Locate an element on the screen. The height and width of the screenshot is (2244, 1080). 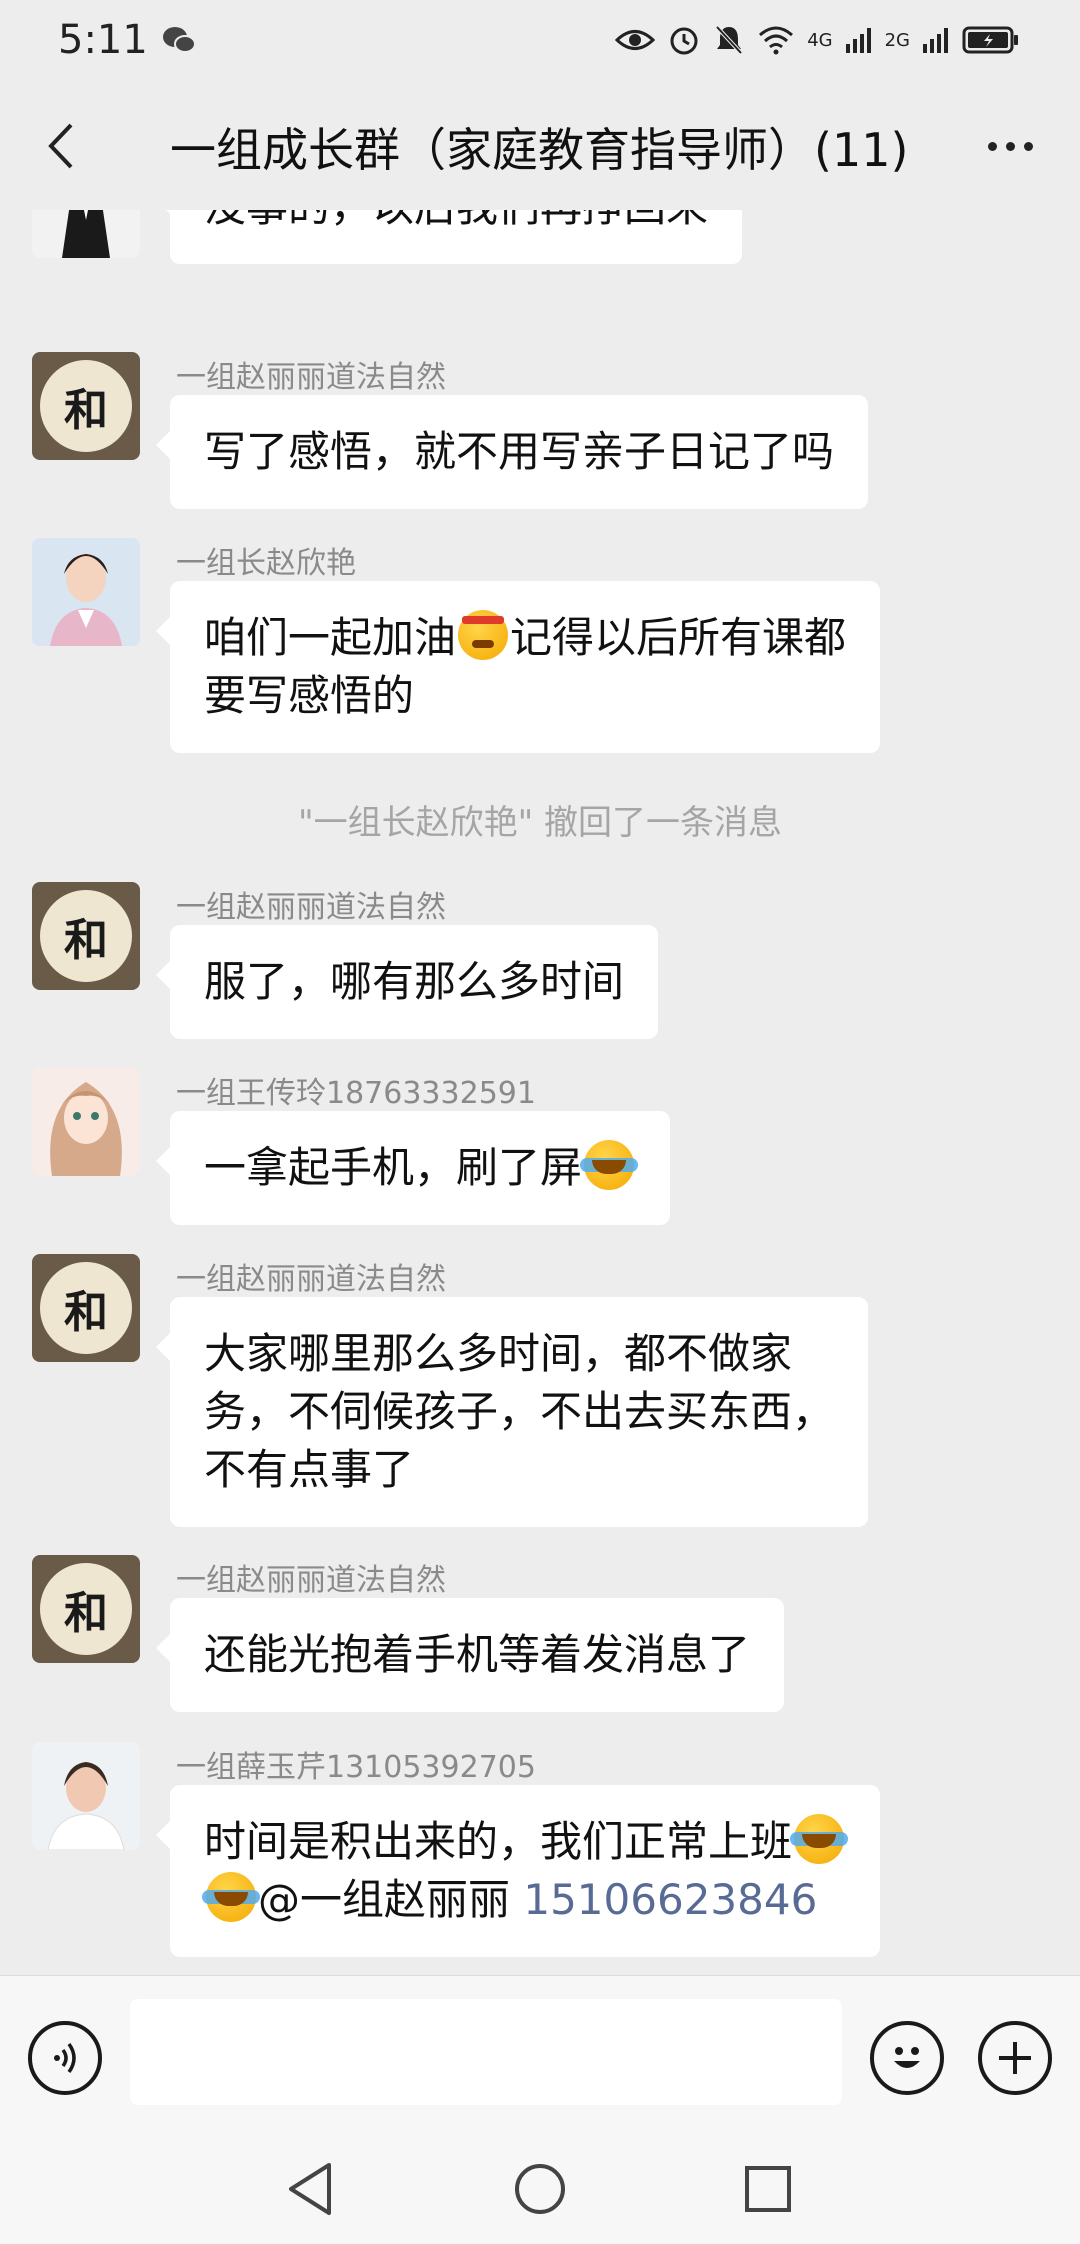
emoji-button is located at coordinates (907, 2058).